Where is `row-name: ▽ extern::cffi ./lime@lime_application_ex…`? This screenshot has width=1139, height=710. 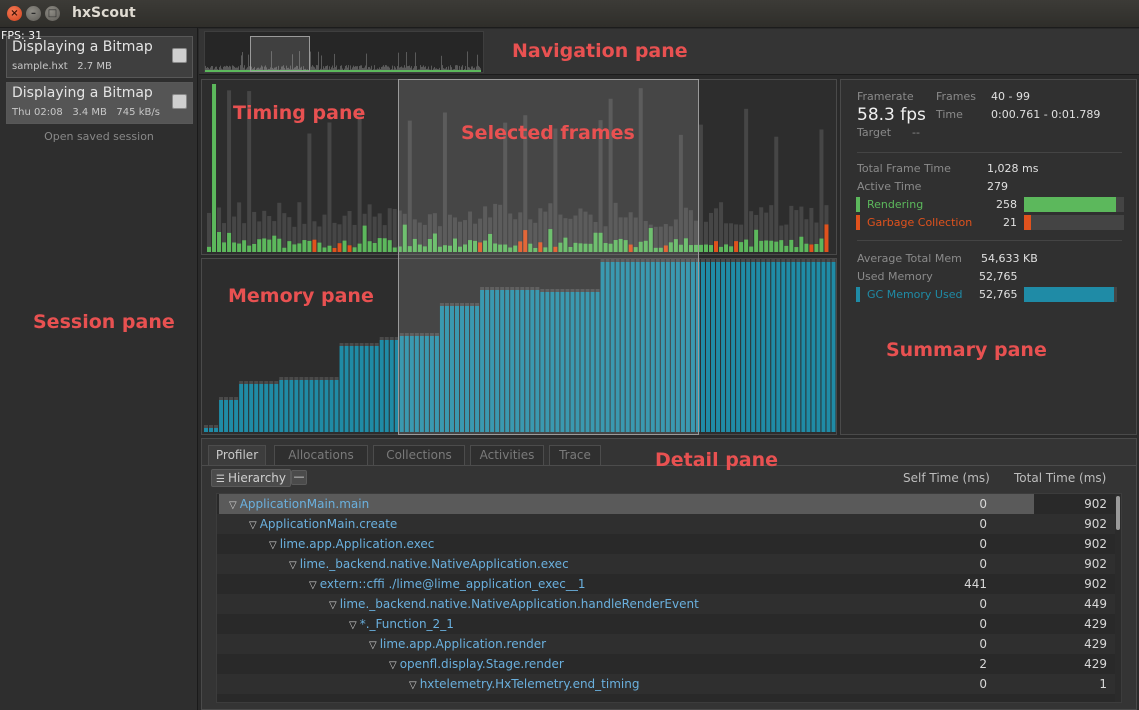
row-name: ▽ extern::cffi ./lime@lime_application_ex… is located at coordinates (447, 585).